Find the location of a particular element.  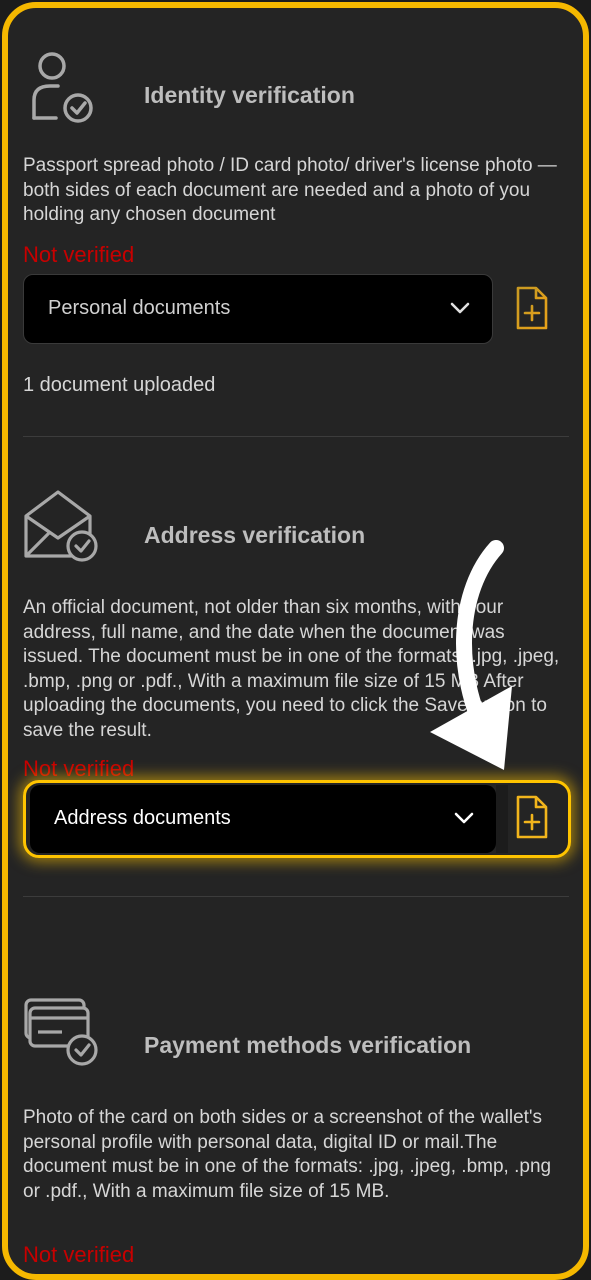

identity-uploaded-count: 1 document uploaded is located at coordinates (119, 385).